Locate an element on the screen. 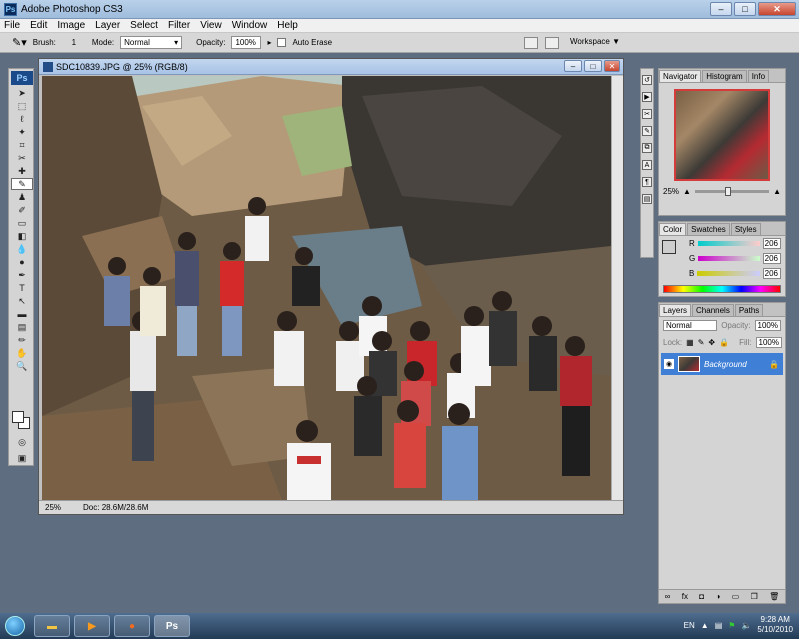  brushes-panel-icon: ✎ is located at coordinates (647, 131).